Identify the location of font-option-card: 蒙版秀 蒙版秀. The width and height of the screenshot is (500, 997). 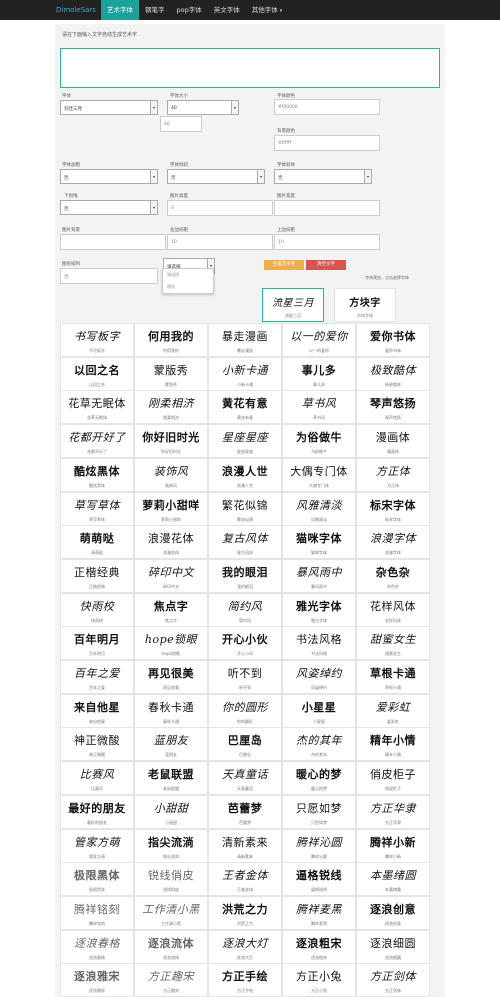
(171, 373).